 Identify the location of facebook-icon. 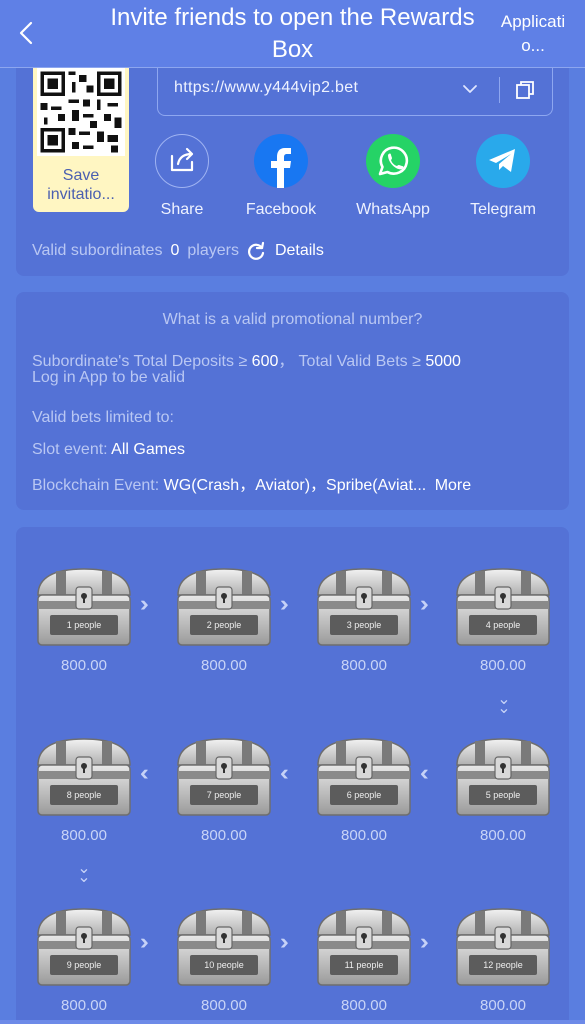
(281, 161).